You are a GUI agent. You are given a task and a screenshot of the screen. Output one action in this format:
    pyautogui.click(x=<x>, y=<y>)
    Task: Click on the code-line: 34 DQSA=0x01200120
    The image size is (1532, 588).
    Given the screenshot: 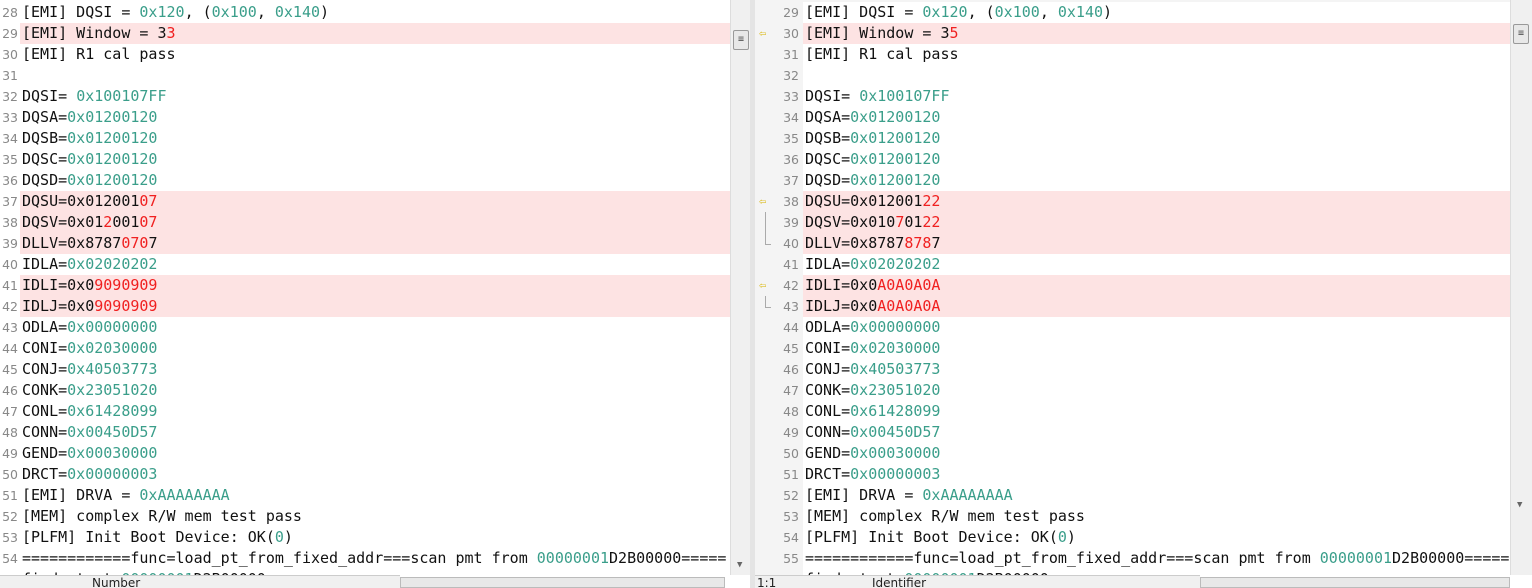 What is the action you would take?
    pyautogui.click(x=1132, y=117)
    